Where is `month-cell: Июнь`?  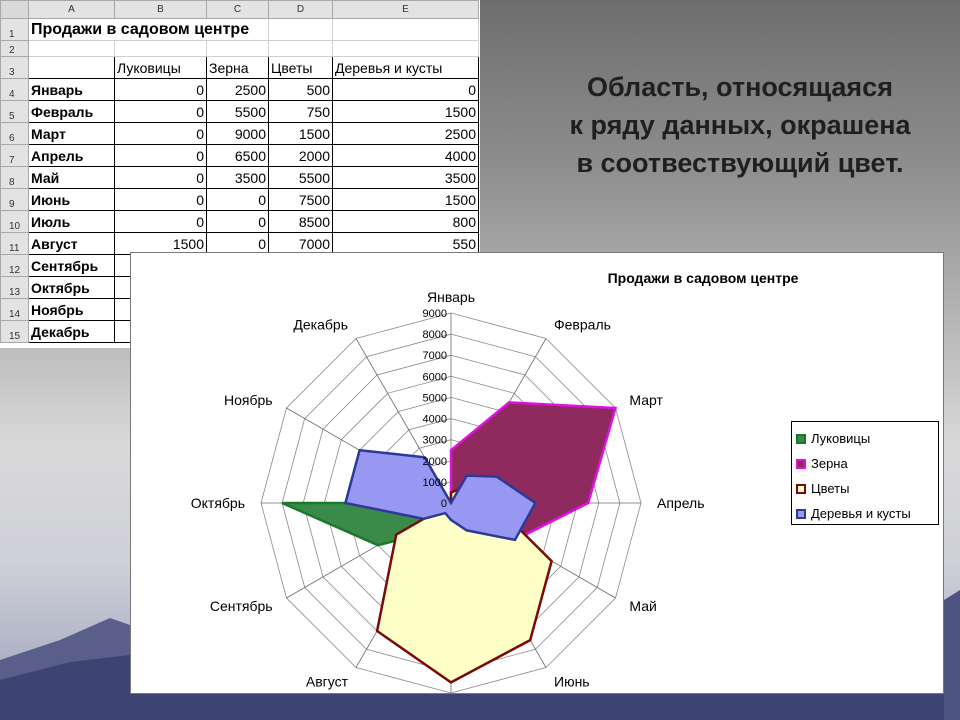
month-cell: Июнь is located at coordinates (71, 199).